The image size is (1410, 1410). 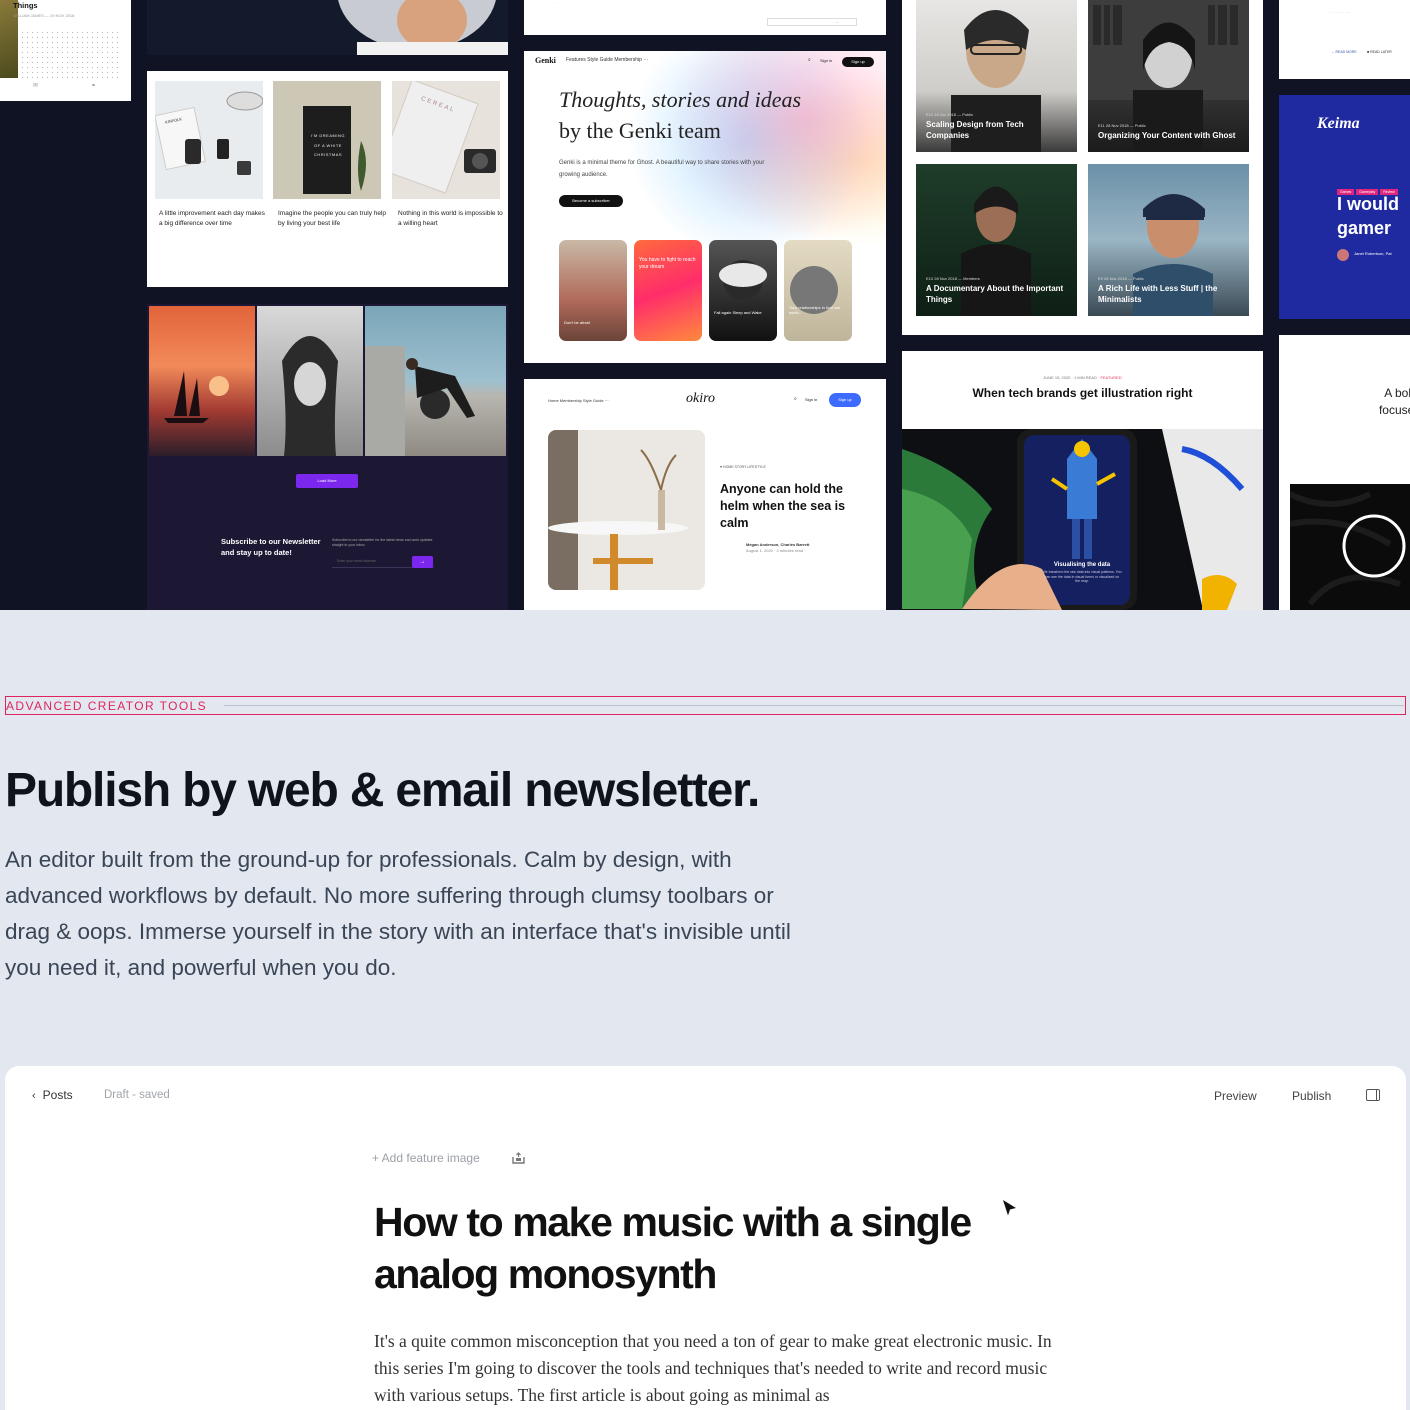 I want to click on sunset-photo, so click(x=202, y=381).